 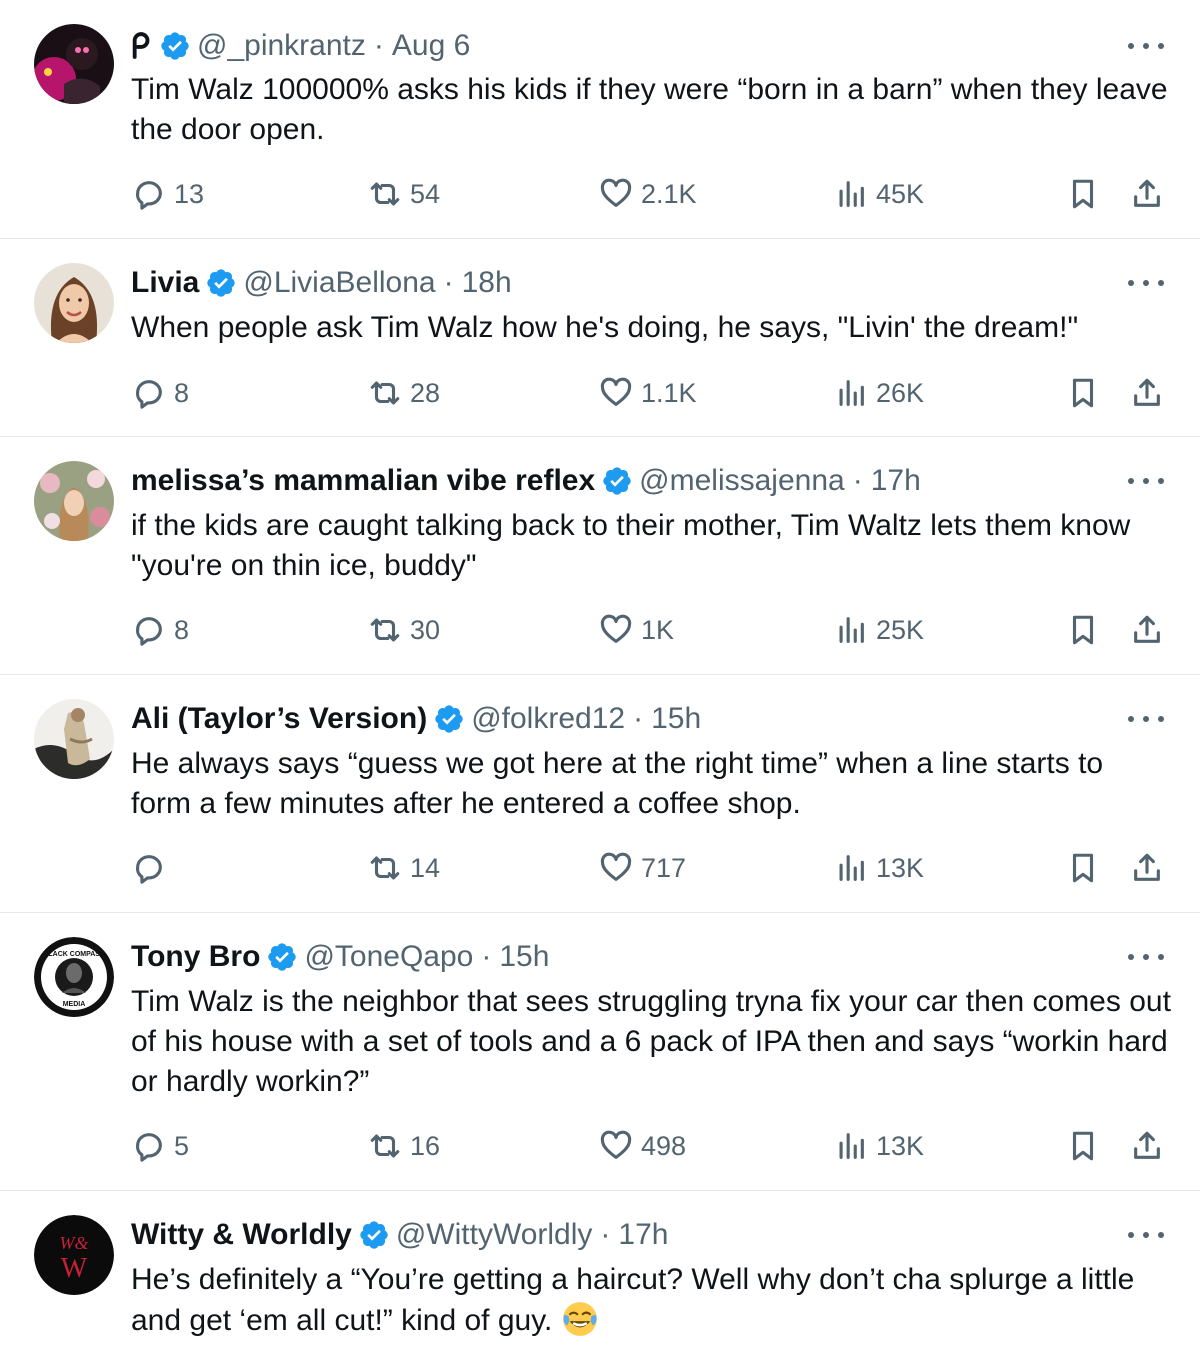 What do you see at coordinates (339, 283) in the screenshot?
I see `tweet-handle: @LiviaBellona` at bounding box center [339, 283].